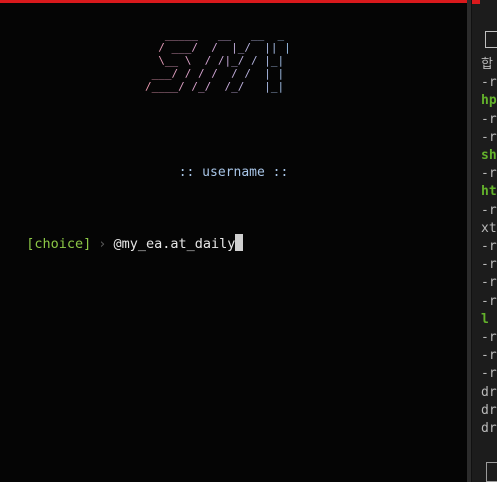 The image size is (497, 482). Describe the element at coordinates (476, 2) in the screenshot. I see `side-tab-indicator` at that location.